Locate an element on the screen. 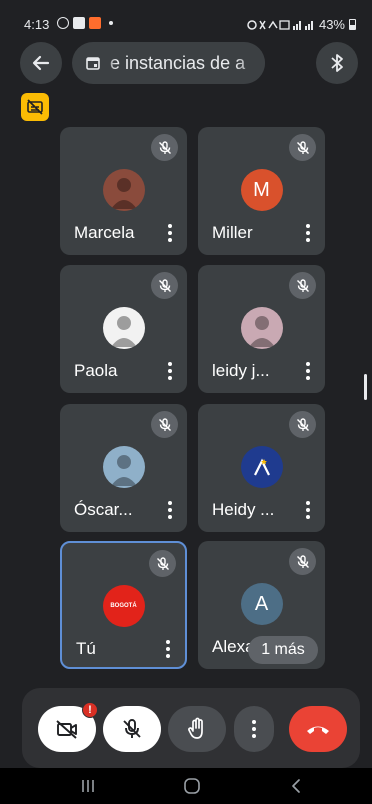 The image size is (372, 804). participant-tile: M Miller is located at coordinates (261, 191).